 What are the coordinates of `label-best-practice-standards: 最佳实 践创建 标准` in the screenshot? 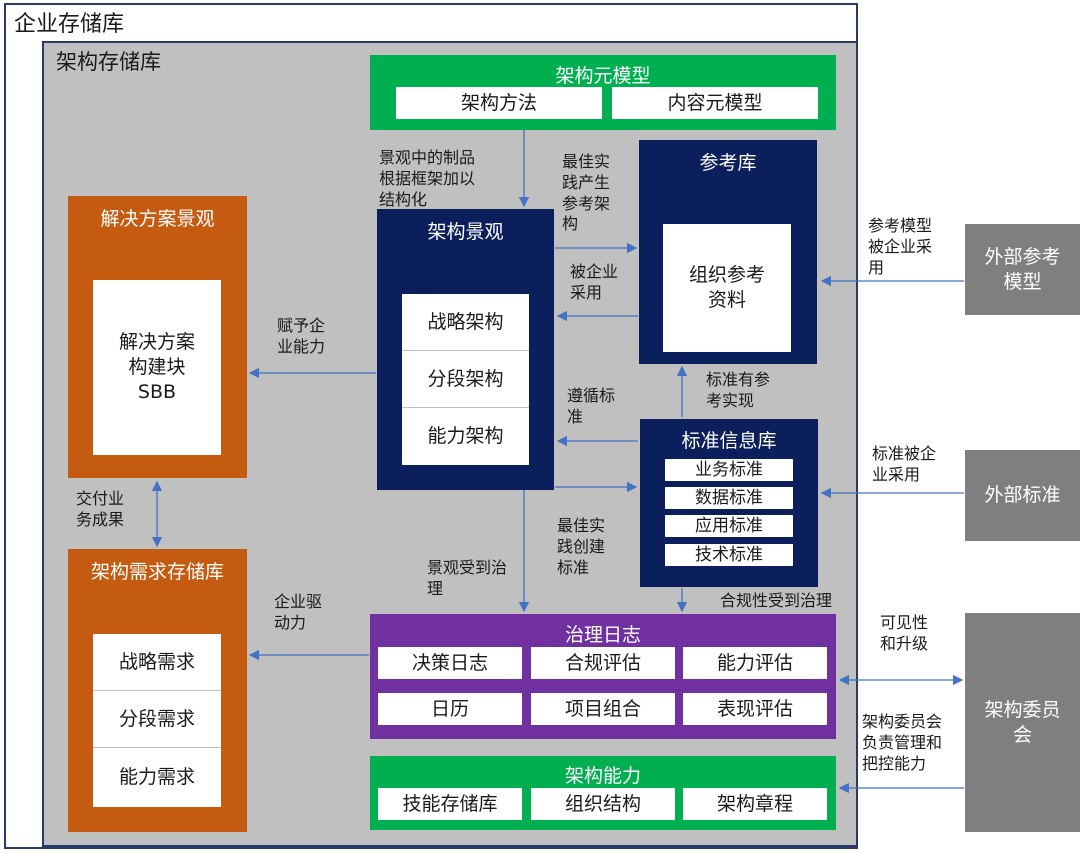 It's located at (581, 546).